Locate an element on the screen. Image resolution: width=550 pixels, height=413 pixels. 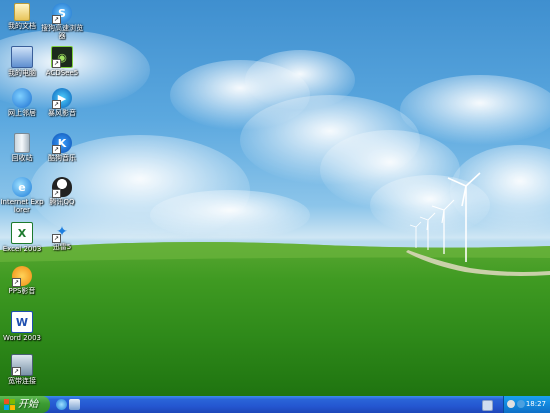
thunder-icon: ✦ ↗ is located at coordinates (60, 233).